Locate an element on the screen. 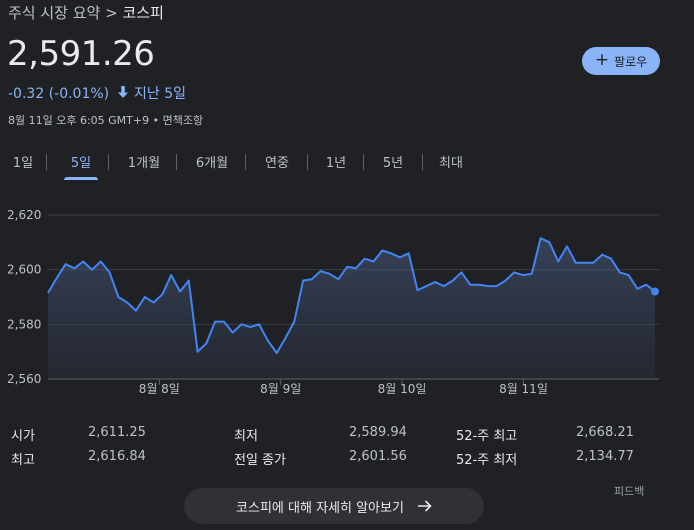 The image size is (694, 530). x-tick-label: 8월 10일 is located at coordinates (402, 389).